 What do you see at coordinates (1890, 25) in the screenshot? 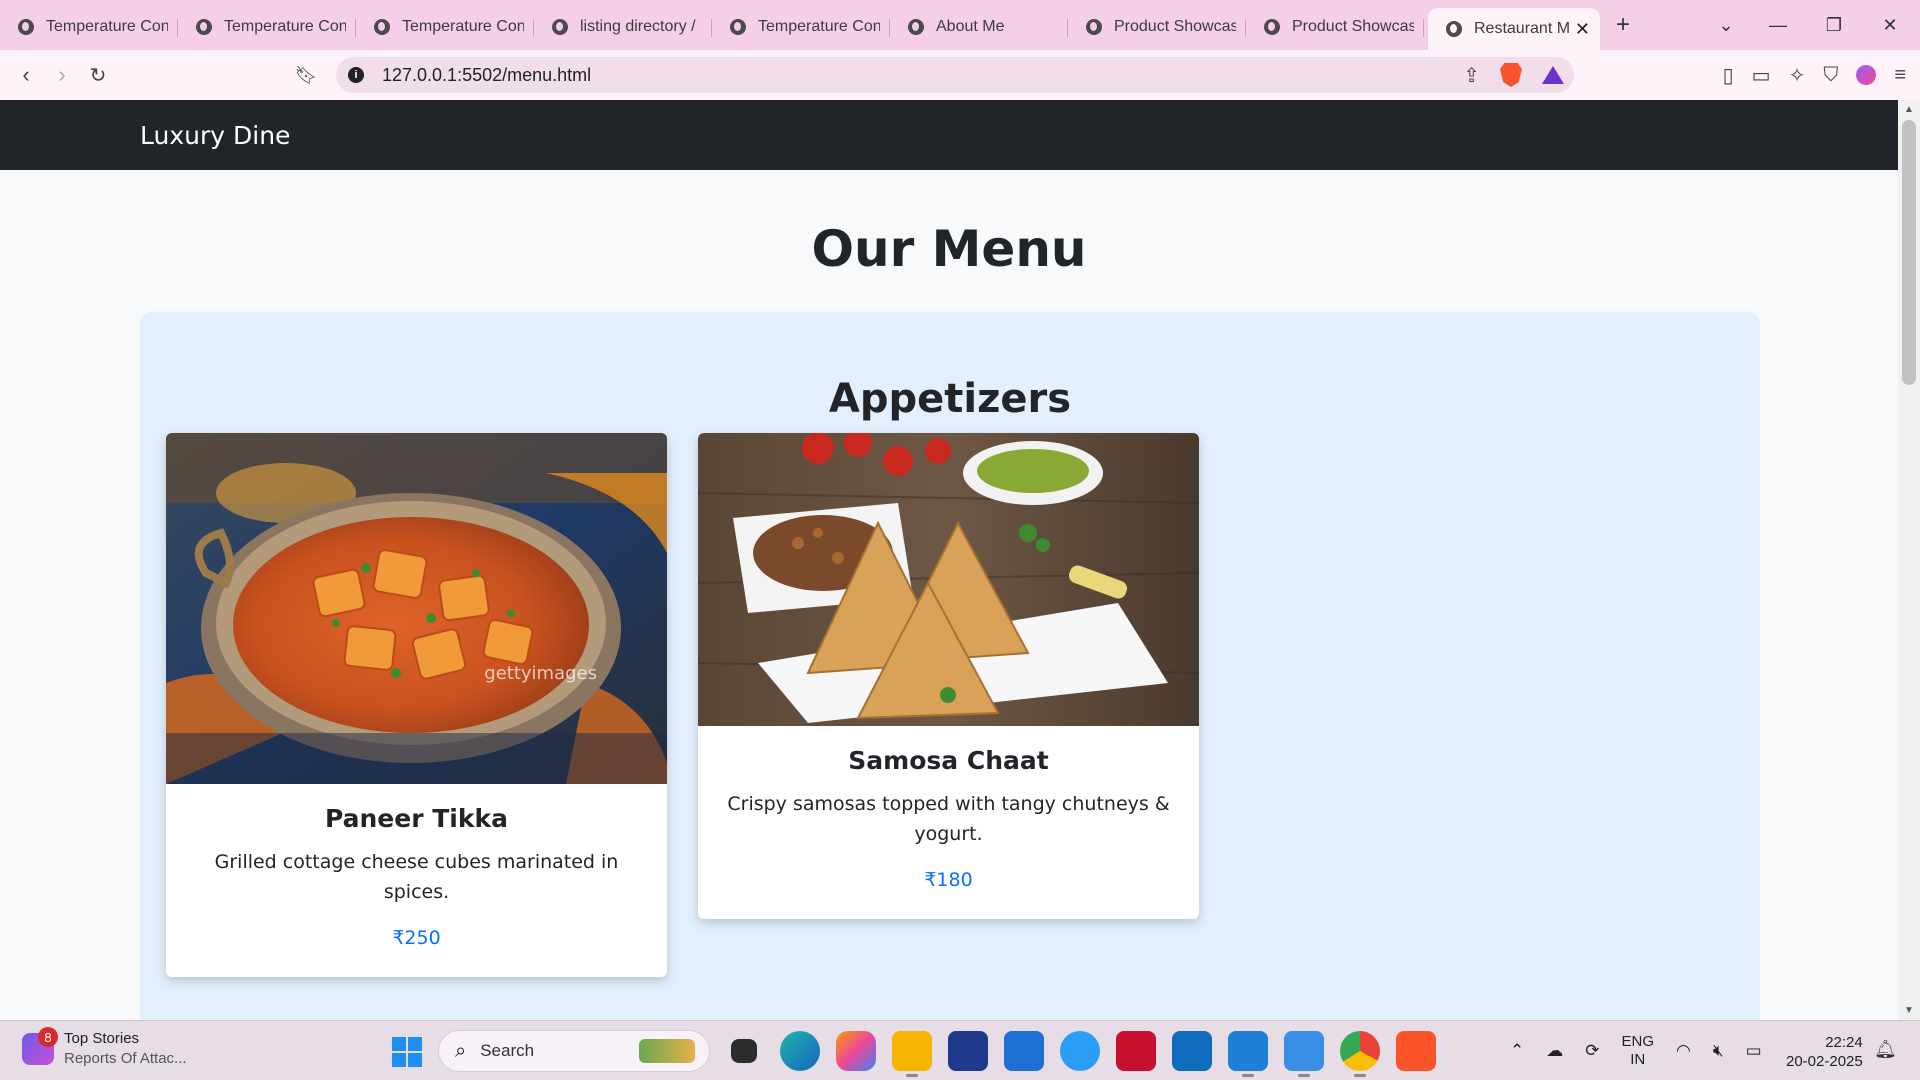
I see `close-window-icon: ✕` at bounding box center [1890, 25].